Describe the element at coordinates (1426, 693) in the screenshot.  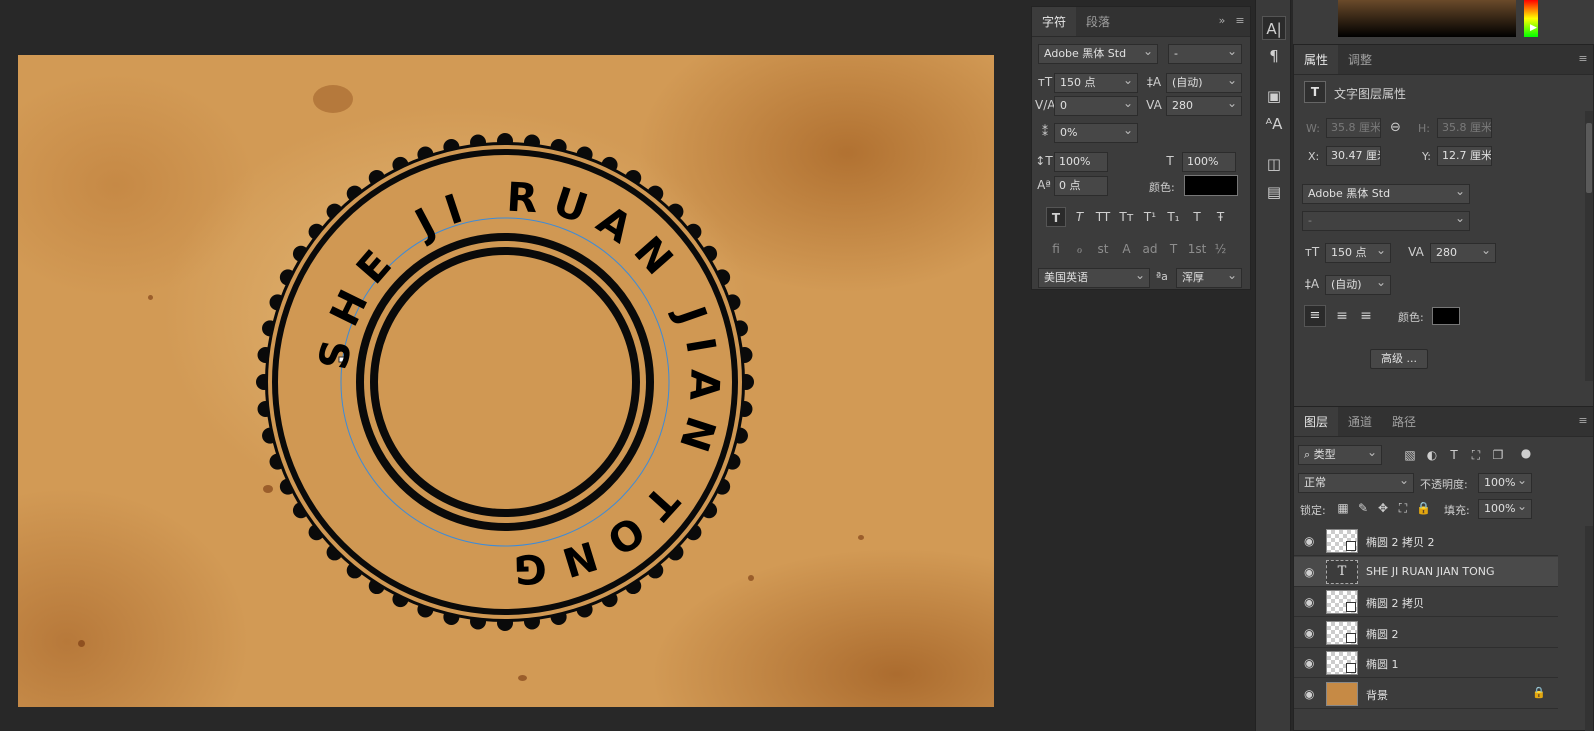
I see `layer-row: ◉ 背景 🔒` at that location.